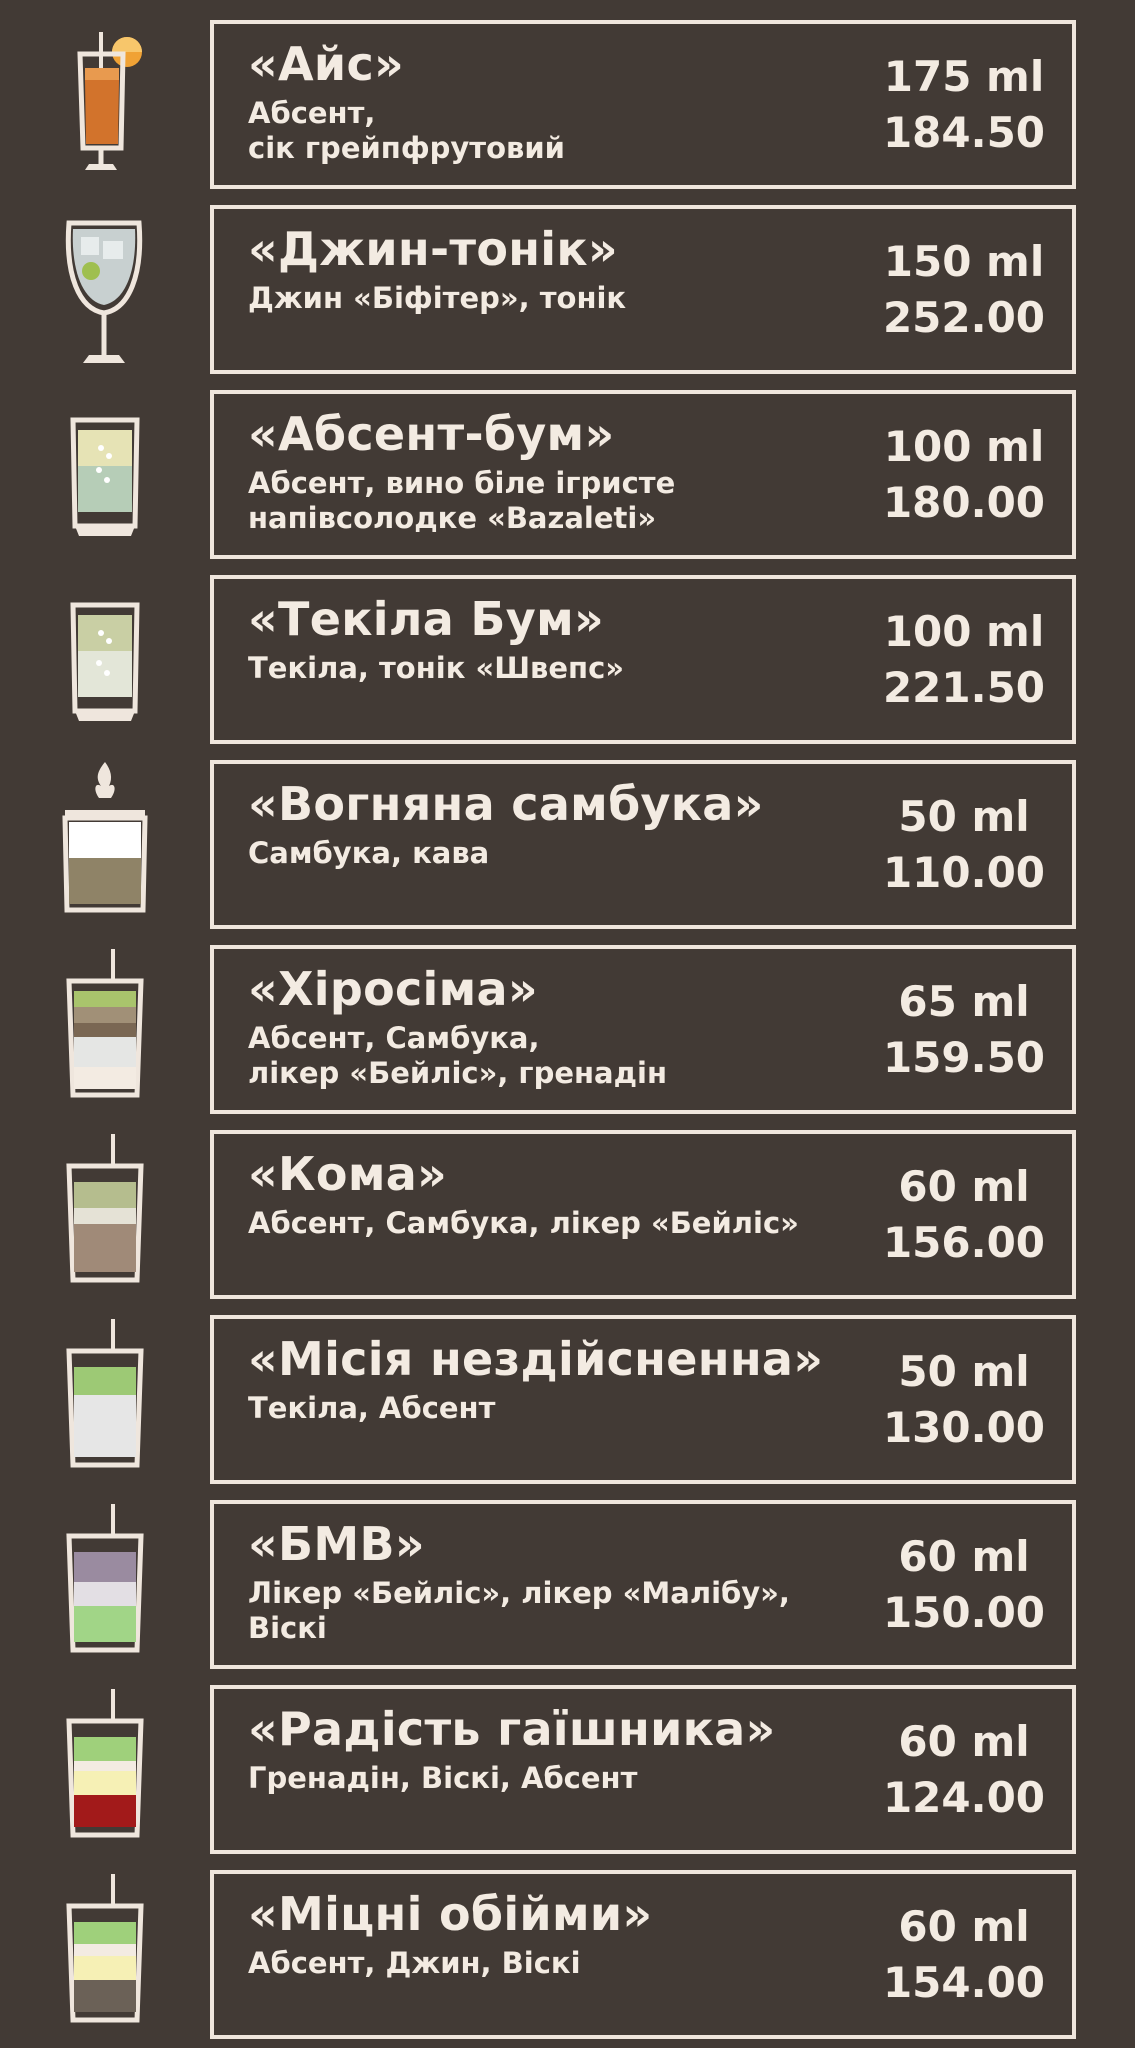 This screenshot has width=1135, height=2048. Describe the element at coordinates (512, 1729) in the screenshot. I see `item-name: «Радість гаїшника»` at that location.